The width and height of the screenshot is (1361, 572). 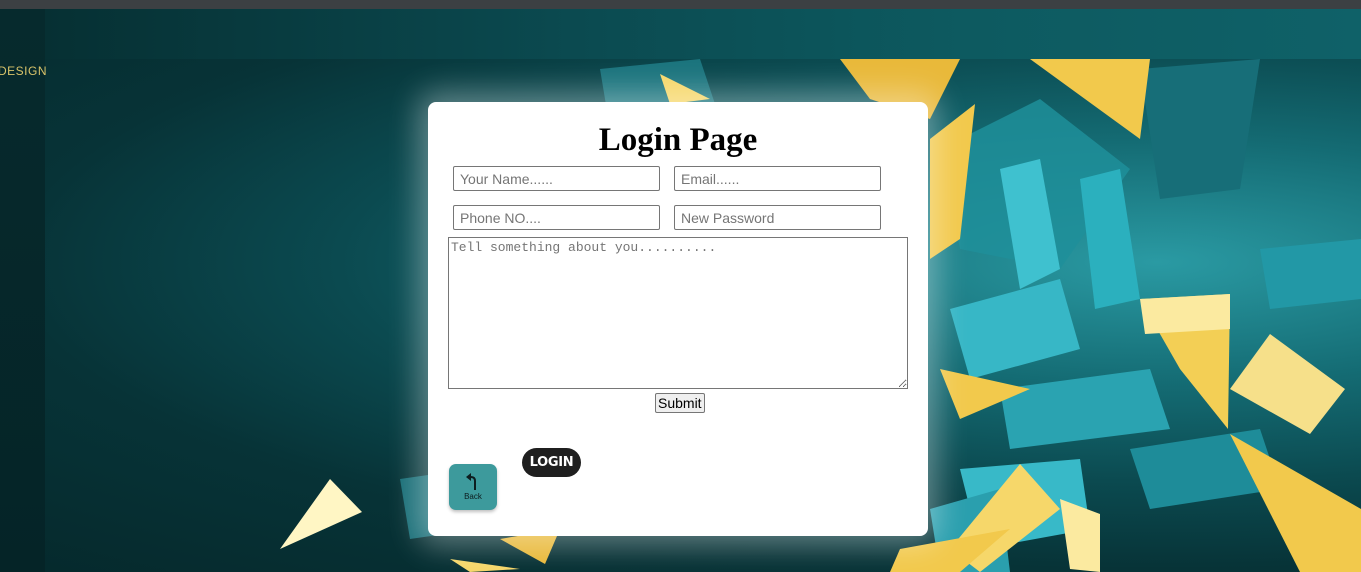 What do you see at coordinates (777, 217) in the screenshot?
I see `password-input` at bounding box center [777, 217].